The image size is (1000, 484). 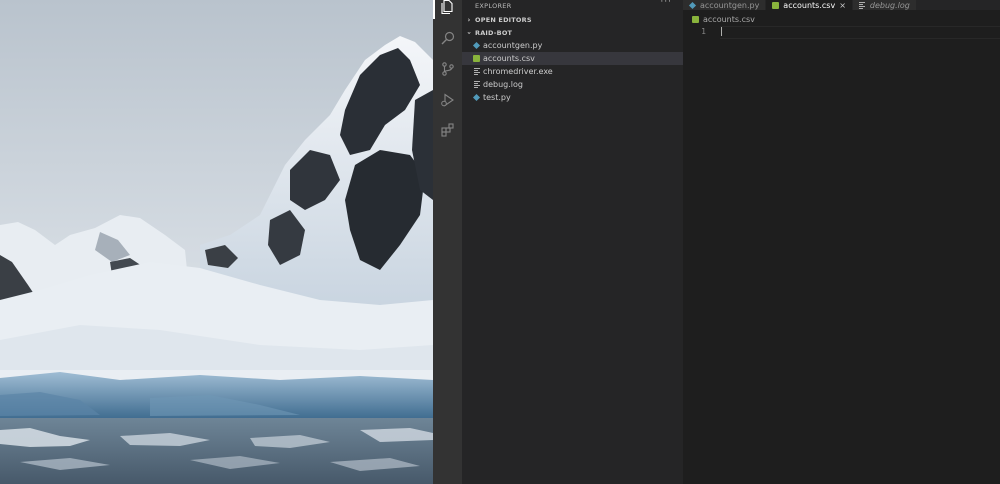 I want to click on project-folder-label: RAID-BOT, so click(x=494, y=32).